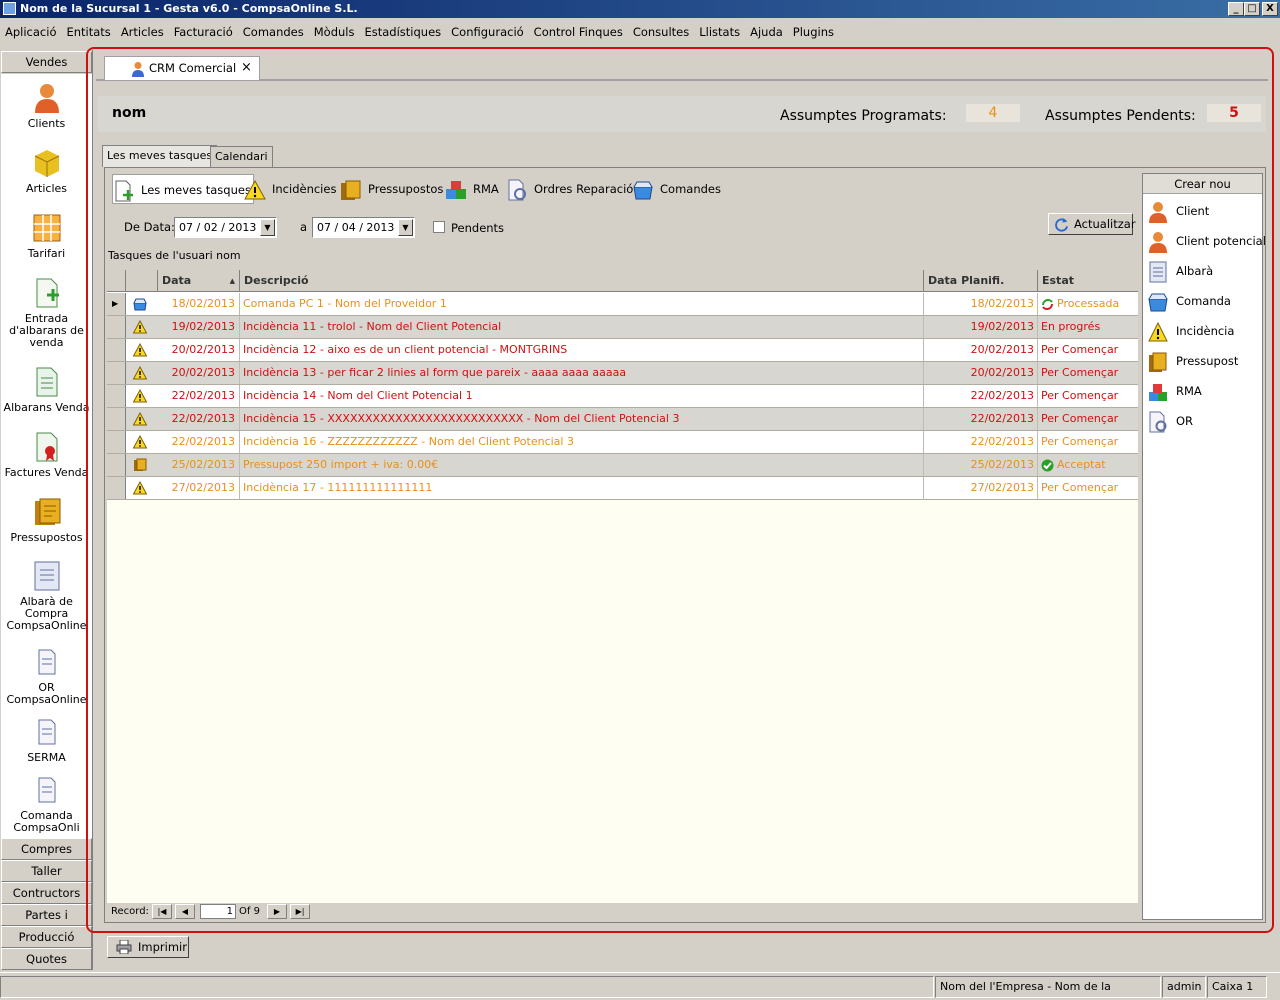  Describe the element at coordinates (661, 32) in the screenshot. I see `menu-consultes: Consultes` at that location.